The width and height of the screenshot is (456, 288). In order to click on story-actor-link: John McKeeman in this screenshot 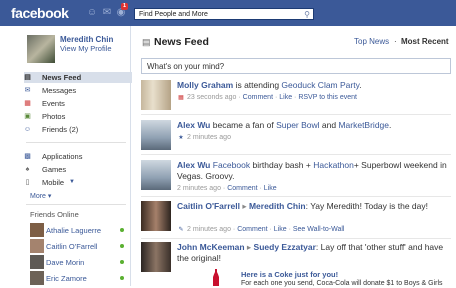, I will do `click(211, 247)`.